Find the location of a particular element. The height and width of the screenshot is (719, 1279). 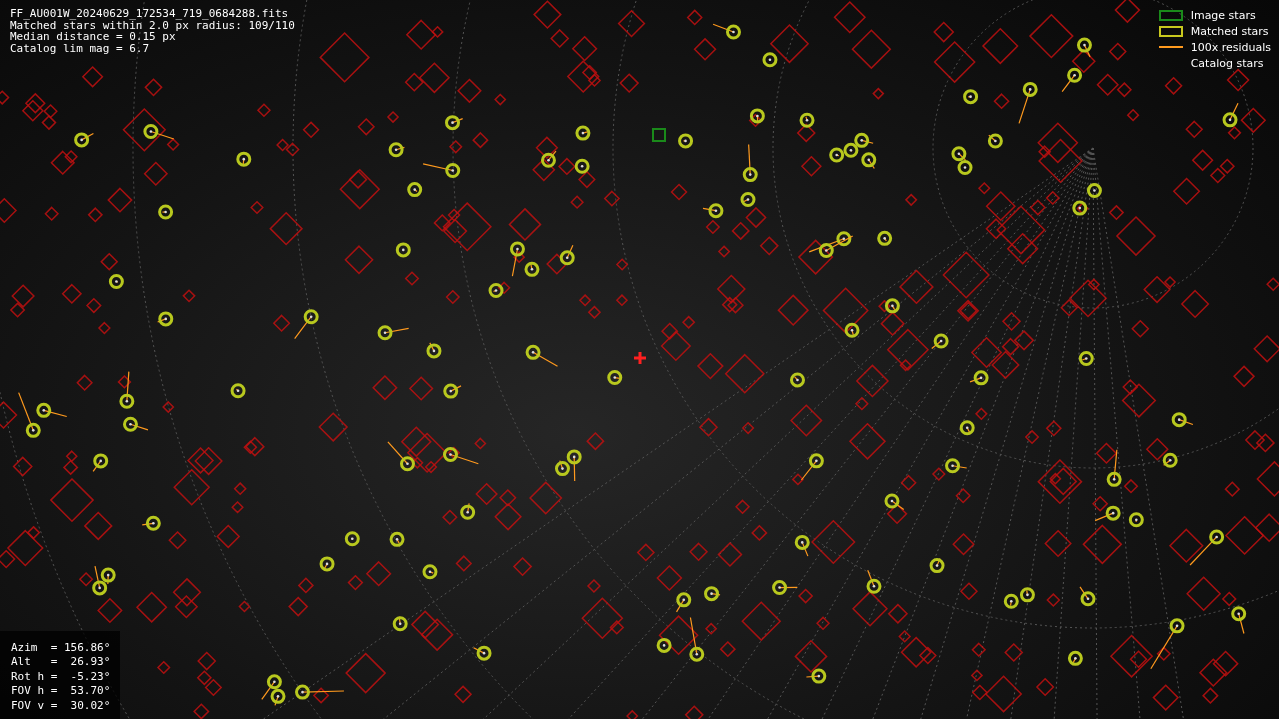

cross-icon is located at coordinates (640, 358).